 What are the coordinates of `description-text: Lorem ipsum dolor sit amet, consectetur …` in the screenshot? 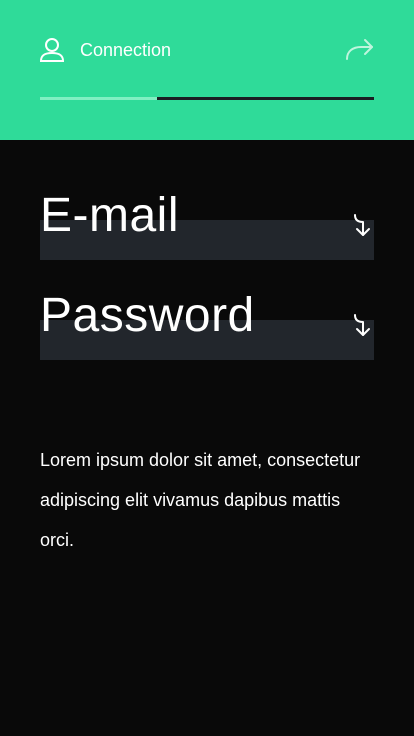 It's located at (200, 500).